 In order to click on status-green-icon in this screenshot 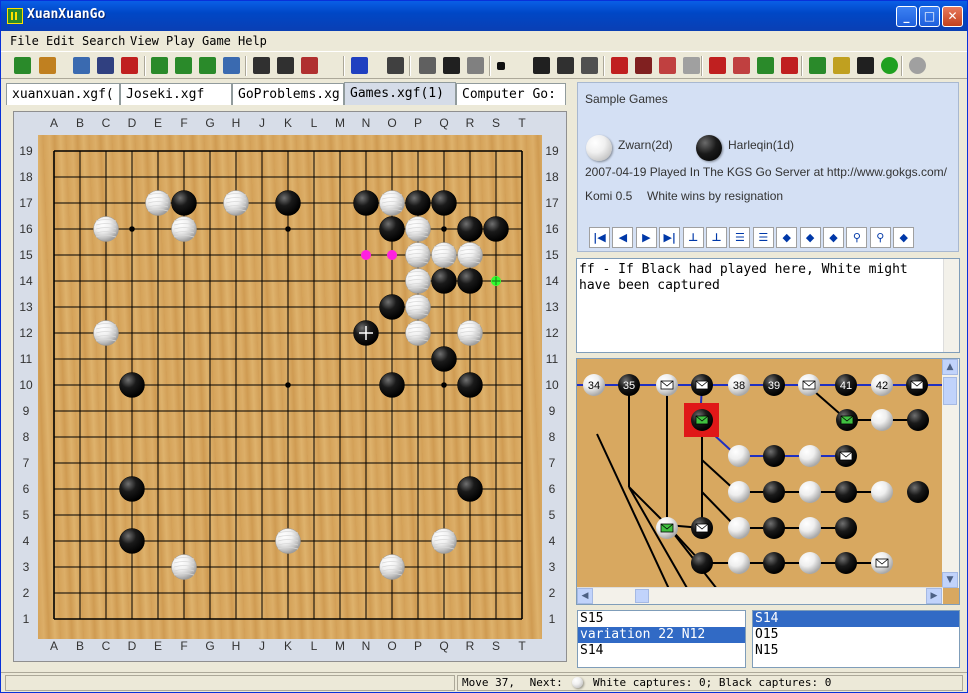, I will do `click(889, 65)`.